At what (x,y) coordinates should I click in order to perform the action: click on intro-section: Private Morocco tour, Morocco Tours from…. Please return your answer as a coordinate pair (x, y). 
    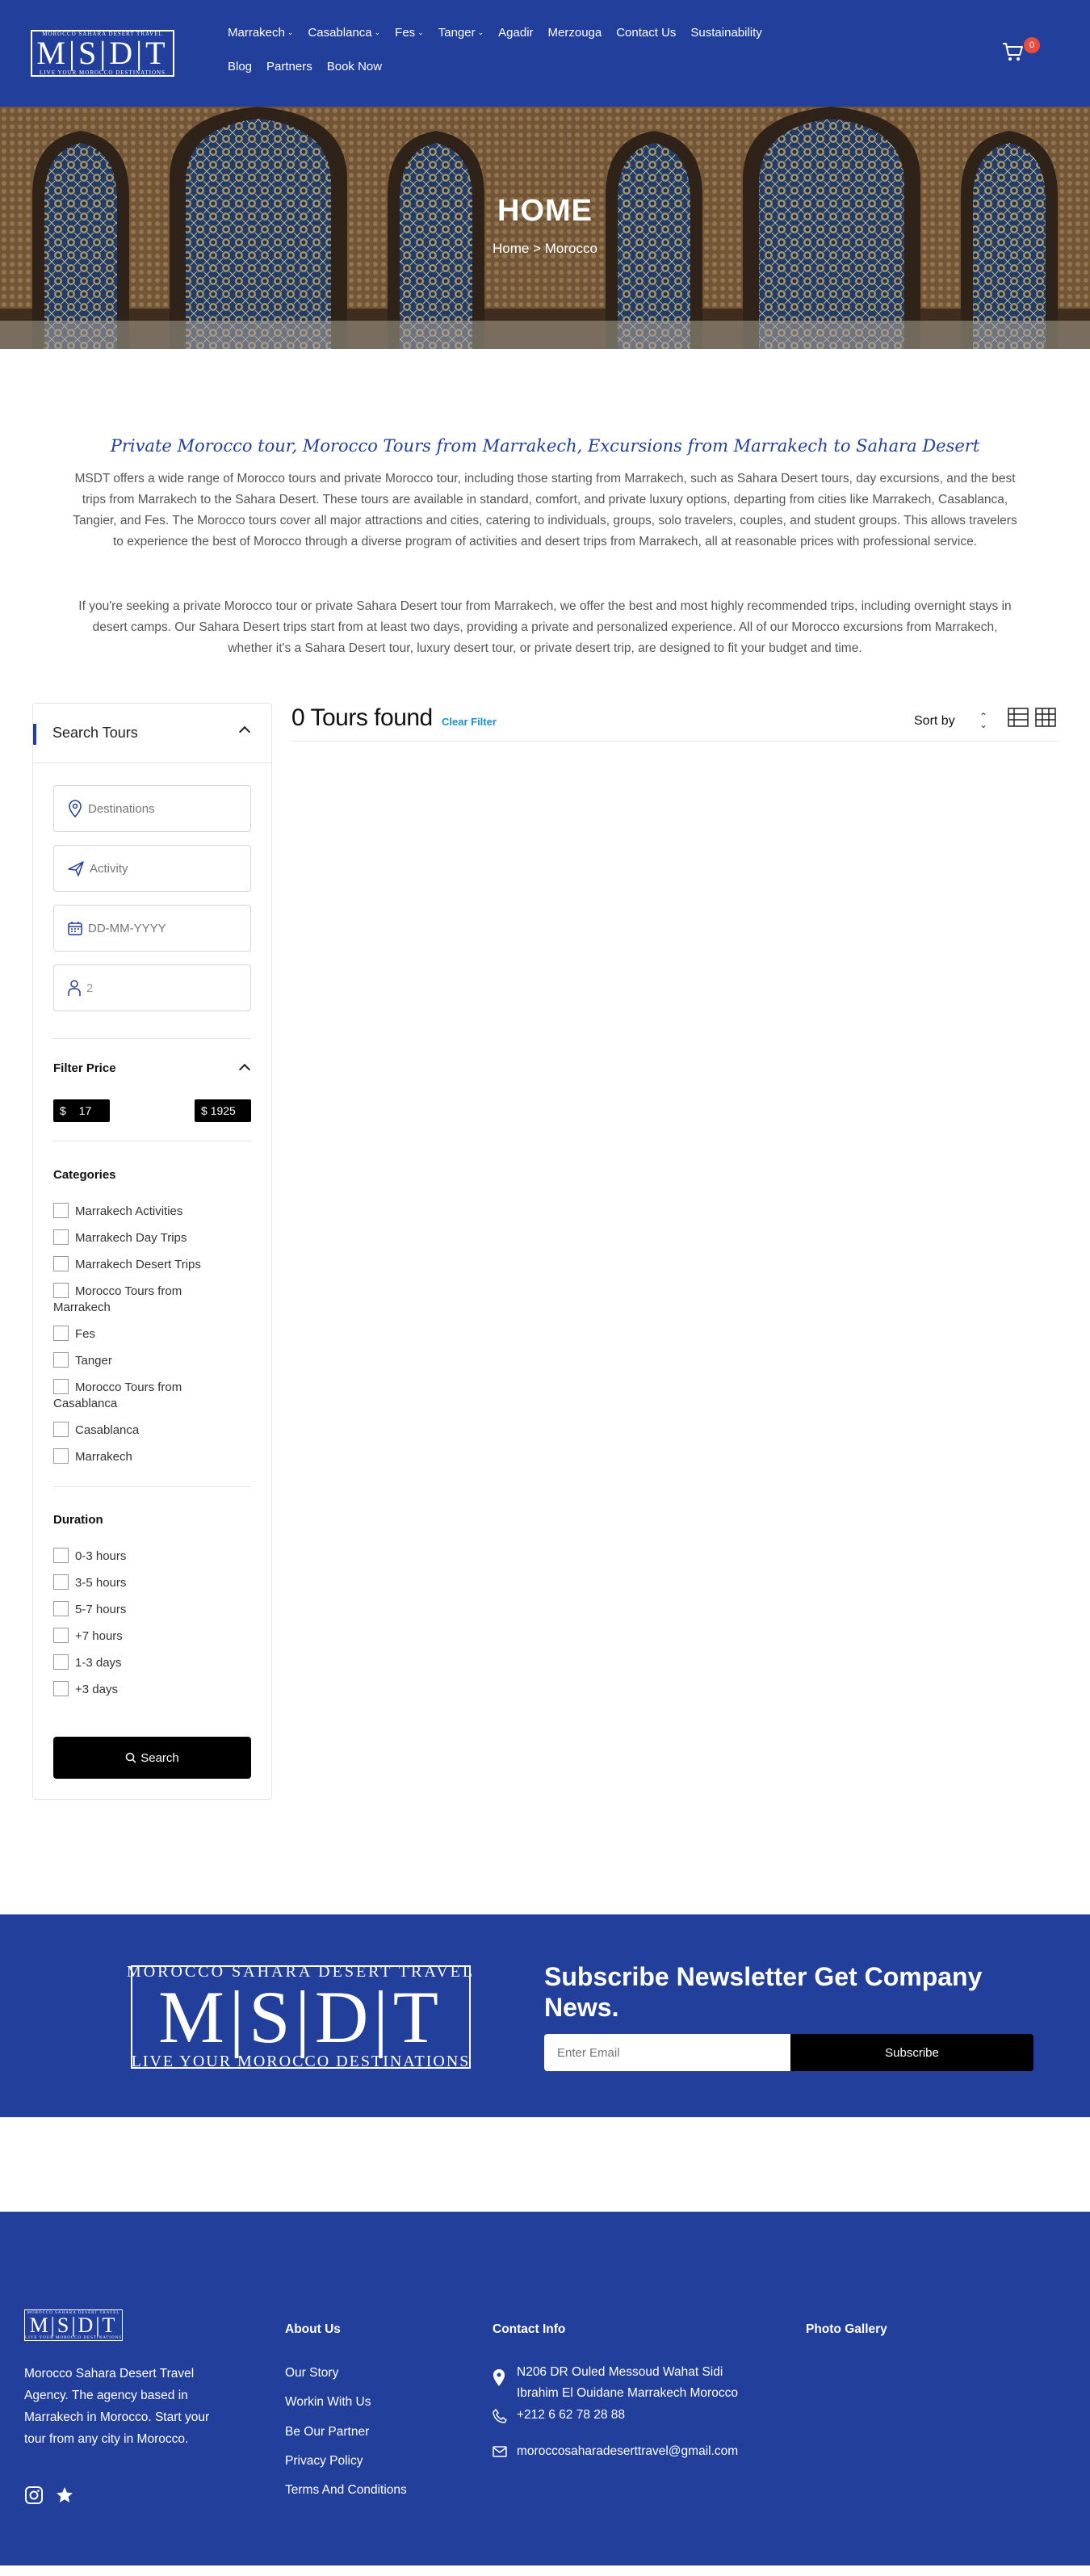
    Looking at the image, I should click on (545, 504).